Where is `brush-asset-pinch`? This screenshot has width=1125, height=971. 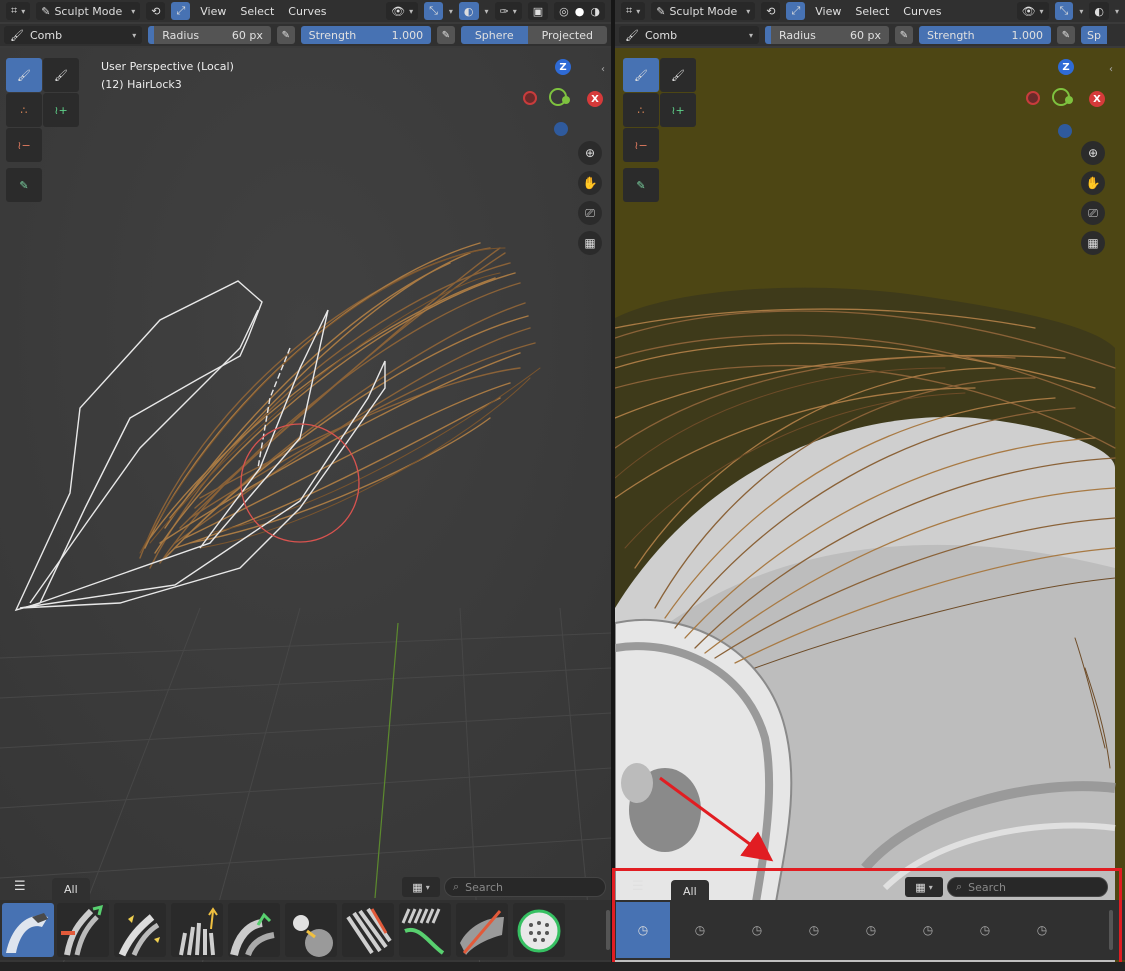
brush-asset-pinch is located at coordinates (311, 930).